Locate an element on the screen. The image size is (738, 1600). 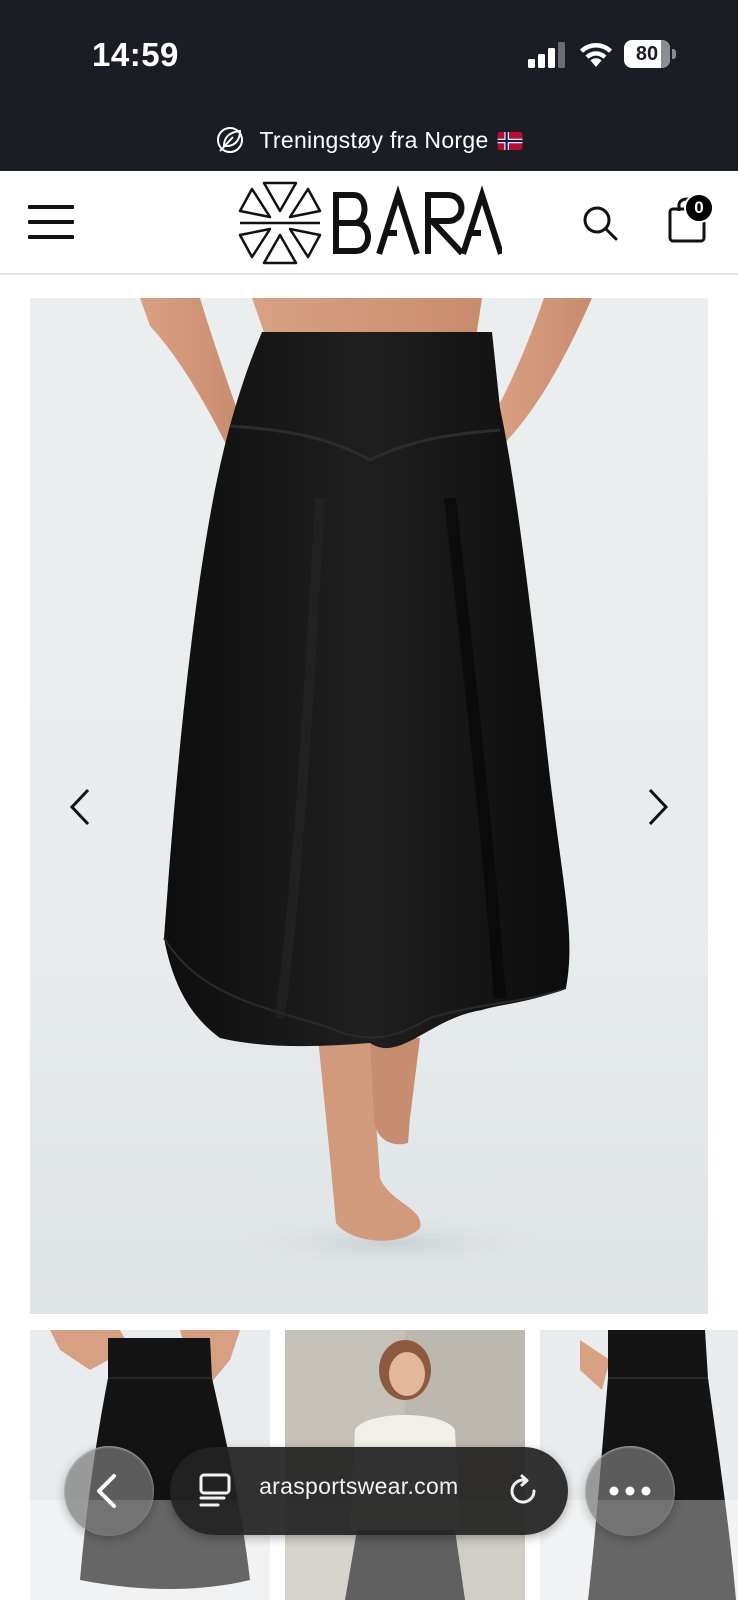
back-chevron-icon is located at coordinates (106, 1491).